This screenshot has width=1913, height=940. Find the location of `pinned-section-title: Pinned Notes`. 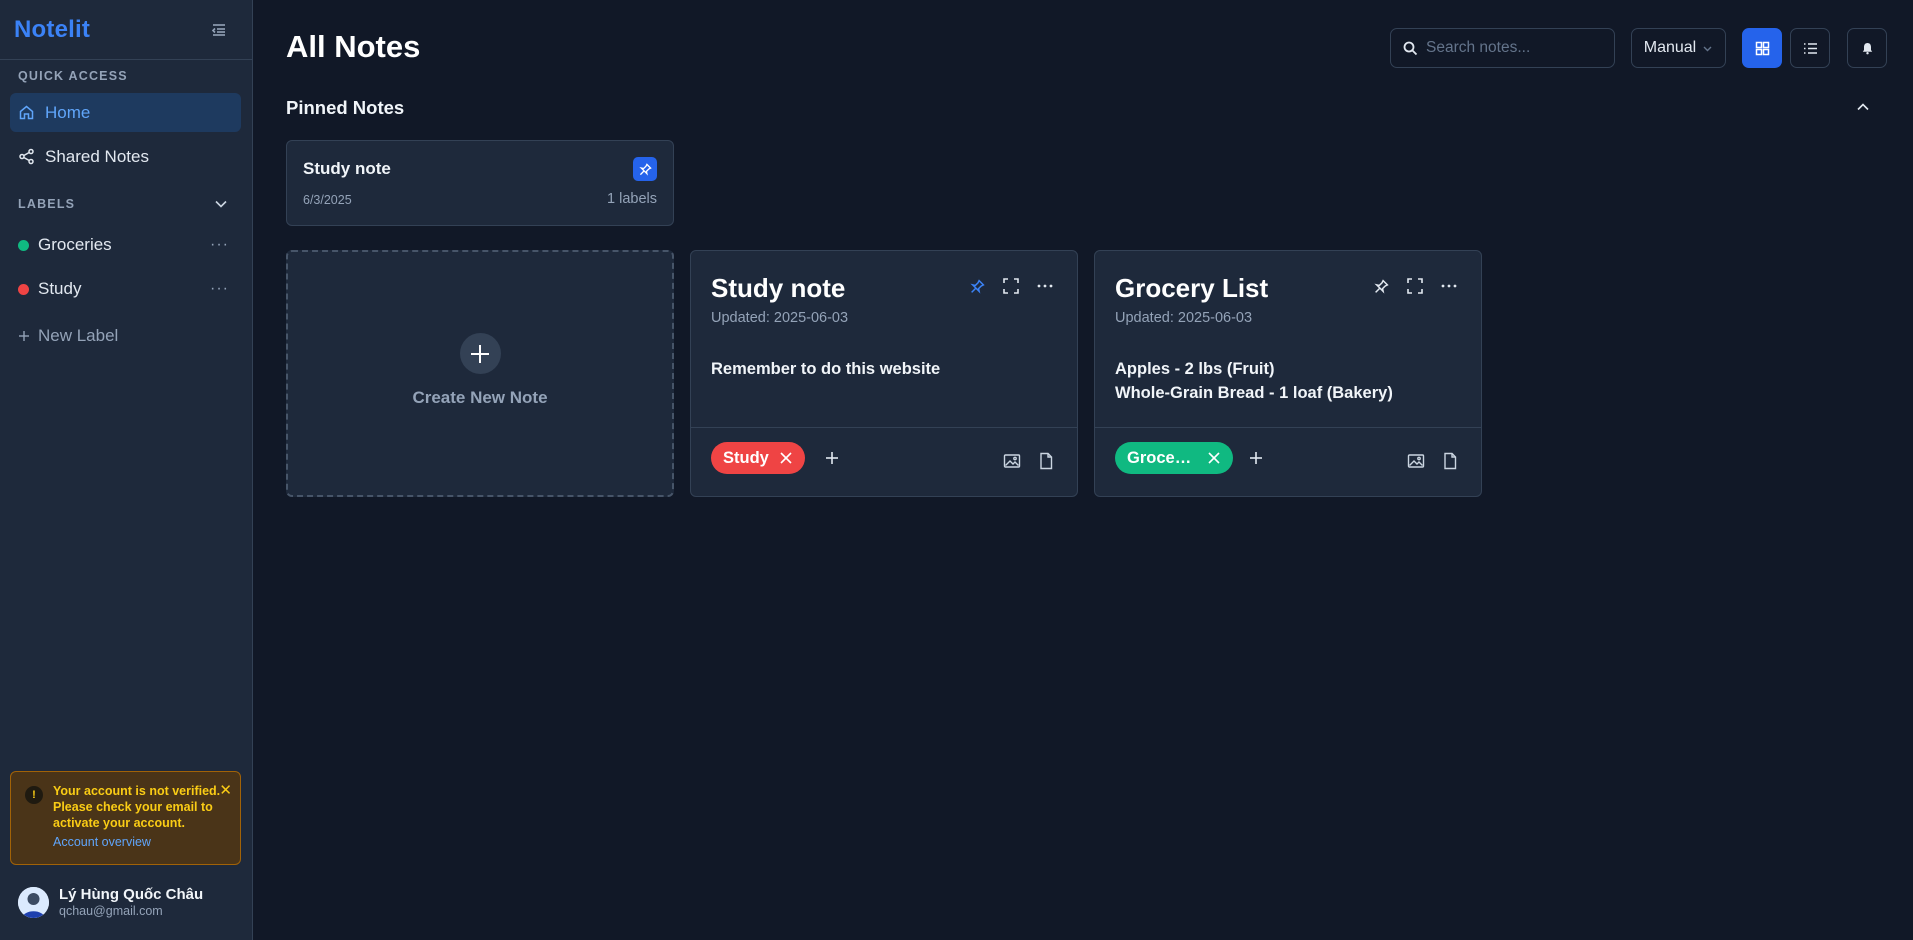

pinned-section-title: Pinned Notes is located at coordinates (345, 107).